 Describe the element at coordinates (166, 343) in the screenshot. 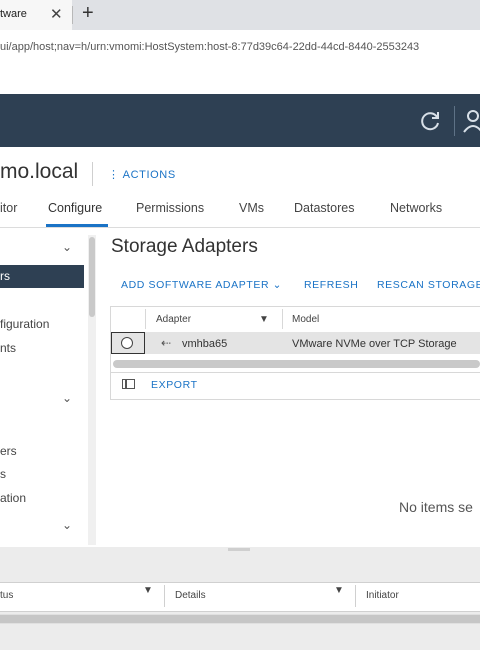

I see `adapter-arrow-icon: ⇠` at that location.